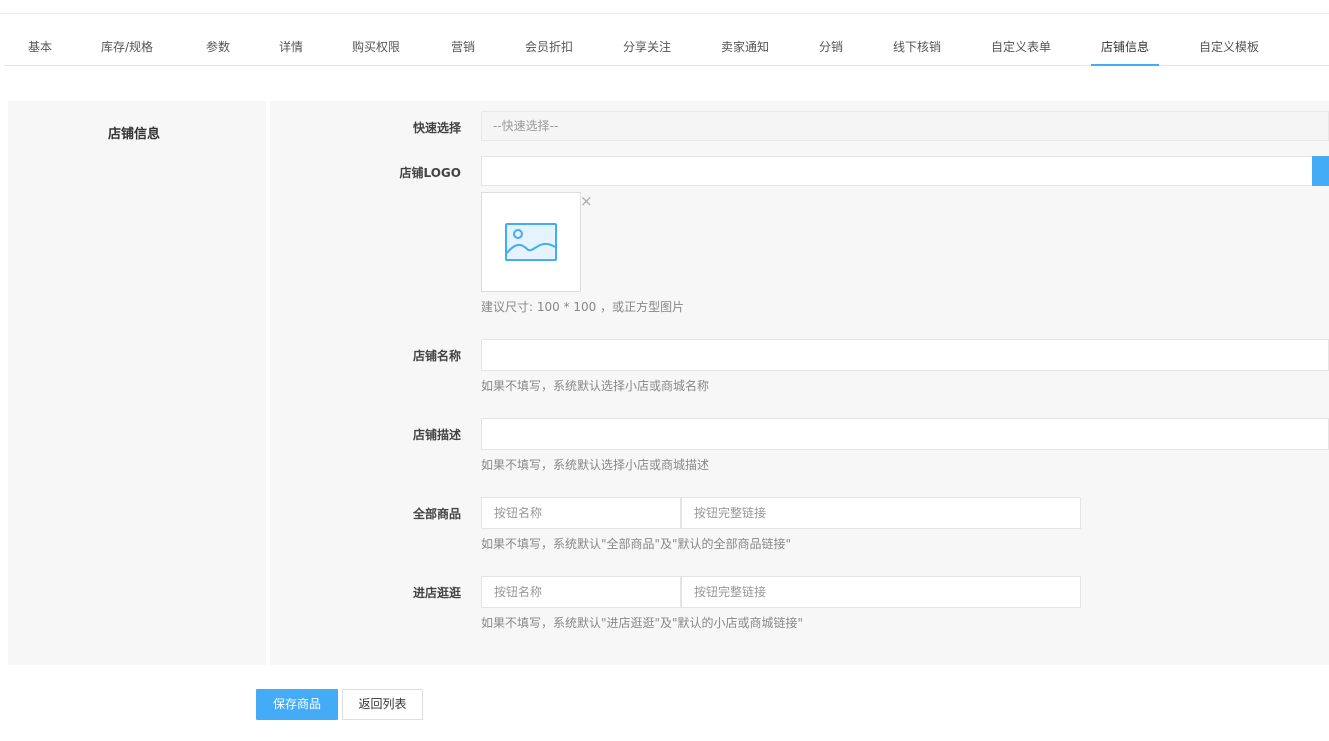 The image size is (1329, 741). I want to click on visit-shop-name-input, so click(581, 592).